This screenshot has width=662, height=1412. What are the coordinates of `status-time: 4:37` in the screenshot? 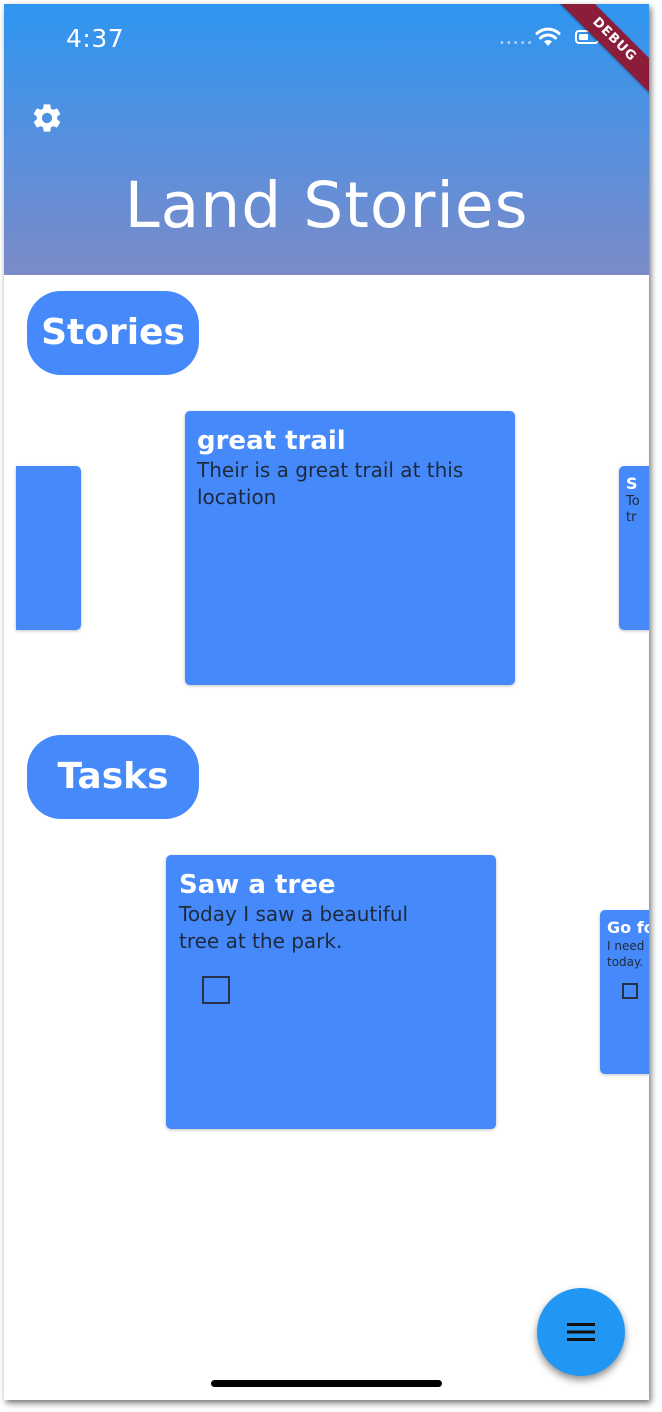 It's located at (95, 38).